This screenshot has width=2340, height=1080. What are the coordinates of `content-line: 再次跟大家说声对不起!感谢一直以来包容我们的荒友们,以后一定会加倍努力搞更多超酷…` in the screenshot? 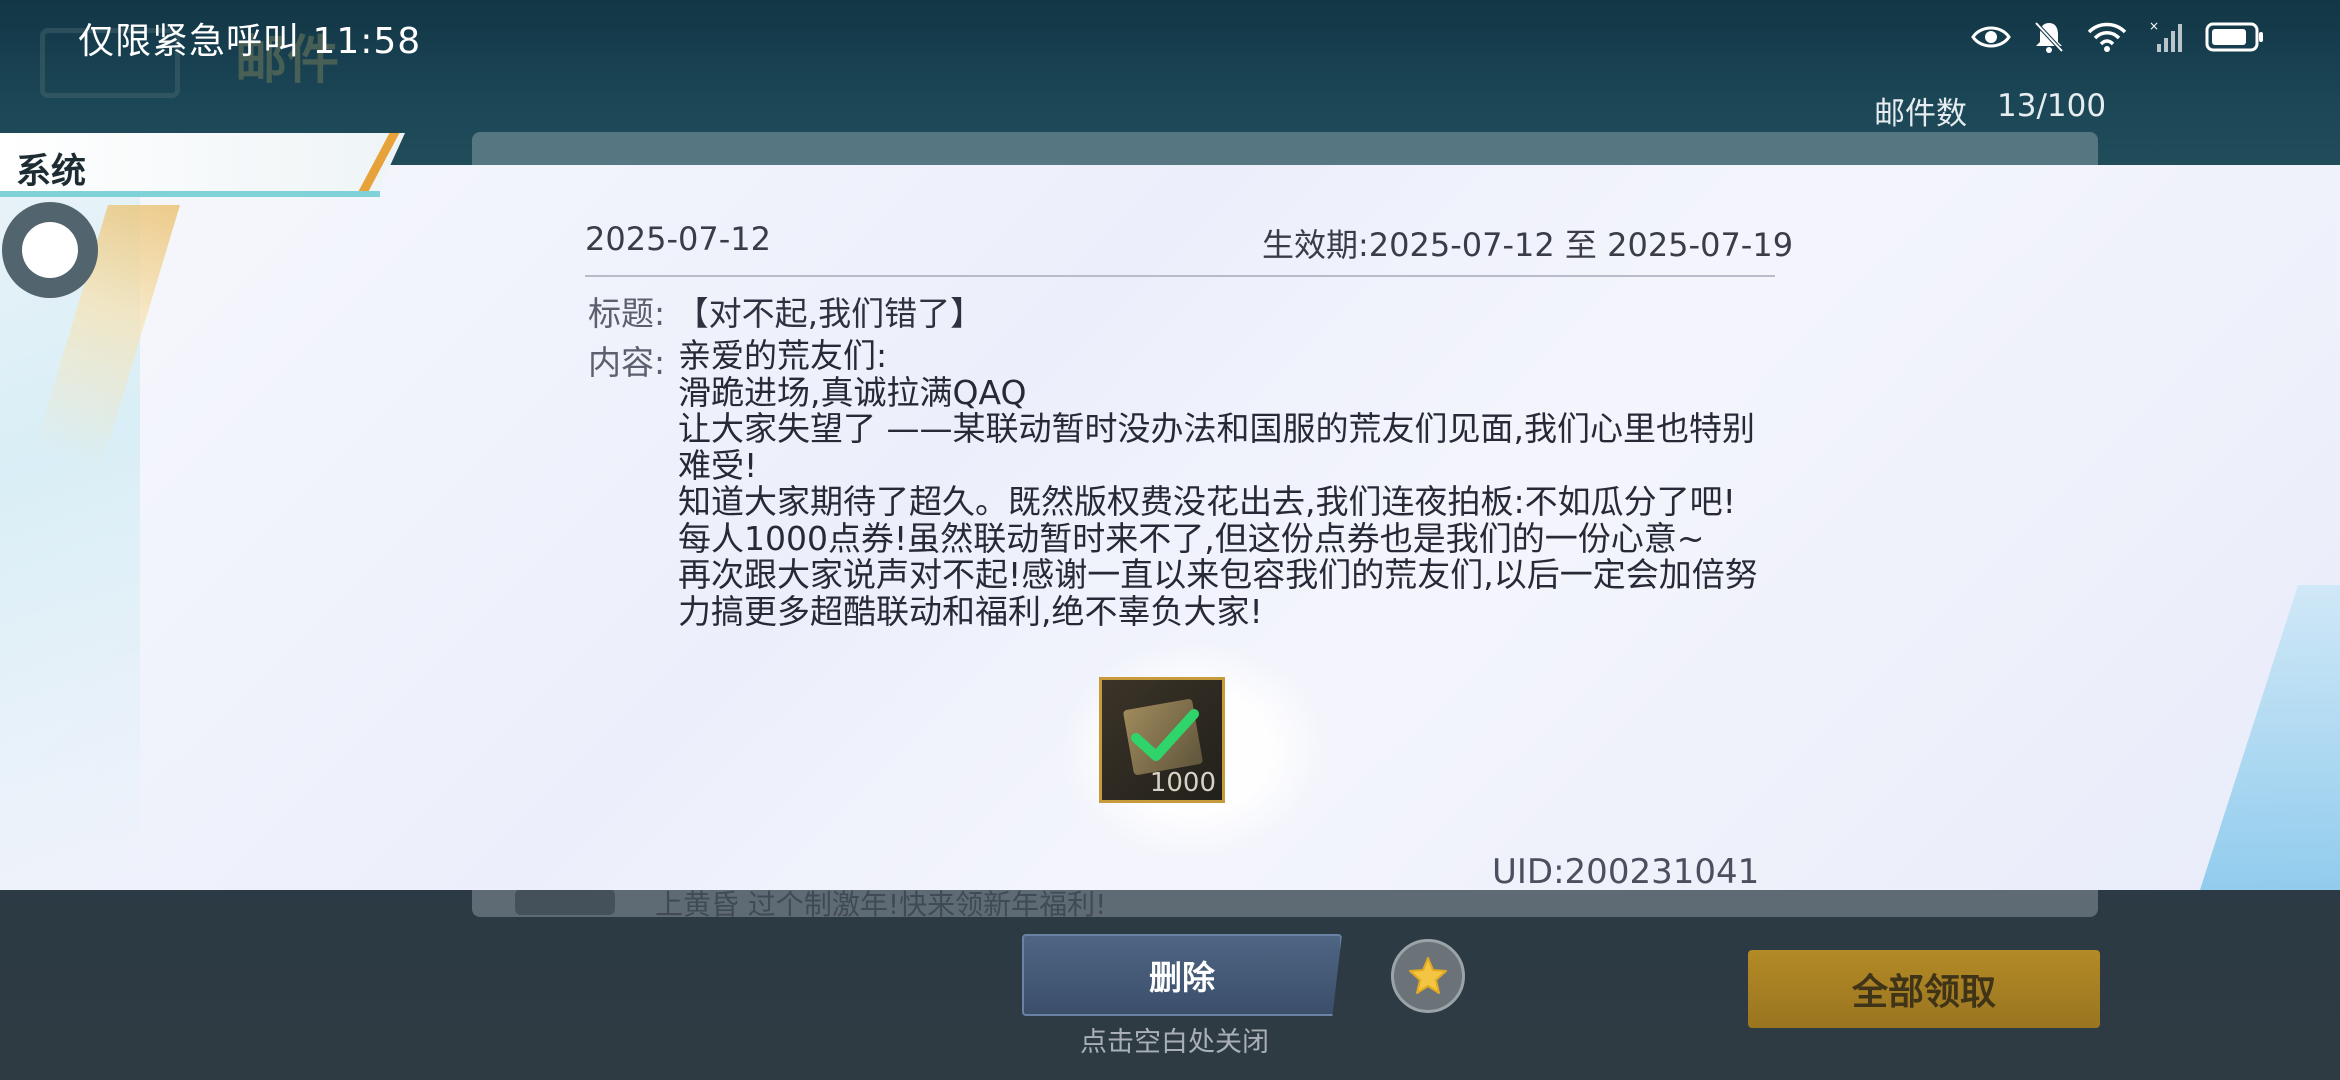 It's located at (1218, 593).